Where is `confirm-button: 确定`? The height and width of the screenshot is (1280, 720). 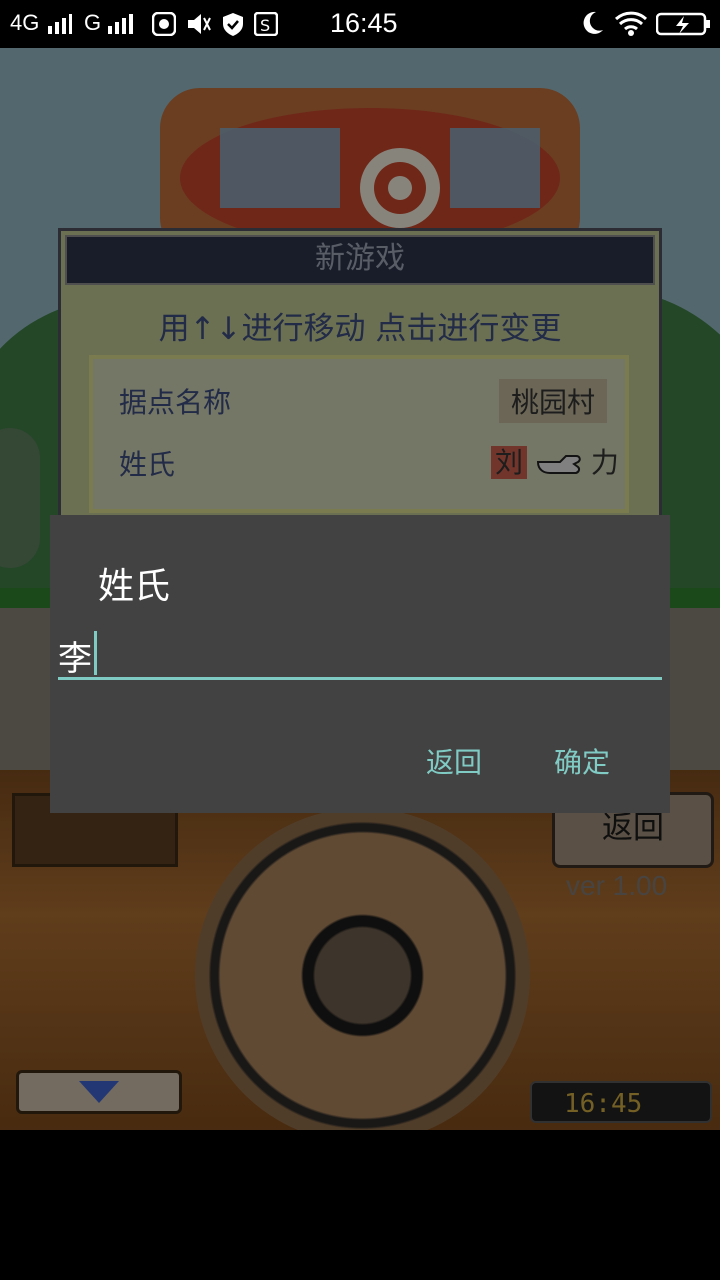 confirm-button: 确定 is located at coordinates (582, 761).